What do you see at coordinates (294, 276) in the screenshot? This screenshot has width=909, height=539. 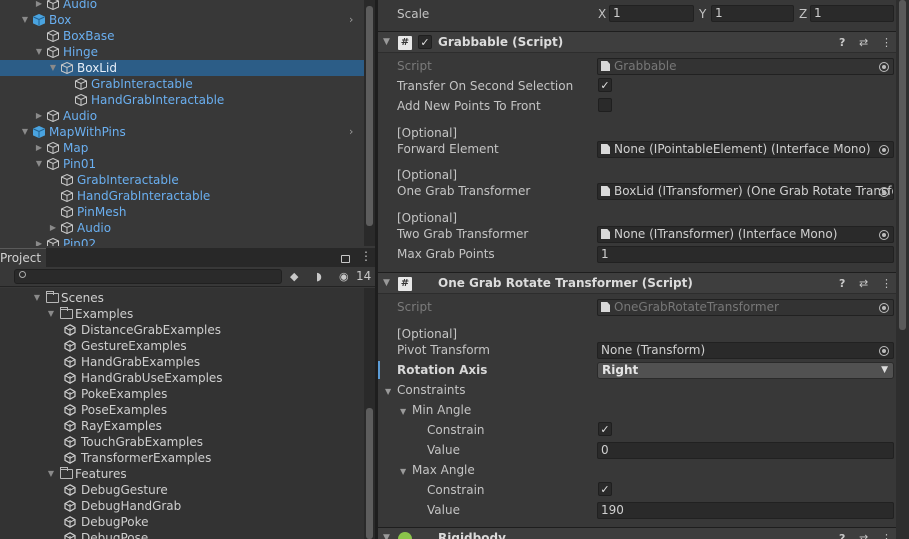 I see `filter-by-type-icon: ◆` at bounding box center [294, 276].